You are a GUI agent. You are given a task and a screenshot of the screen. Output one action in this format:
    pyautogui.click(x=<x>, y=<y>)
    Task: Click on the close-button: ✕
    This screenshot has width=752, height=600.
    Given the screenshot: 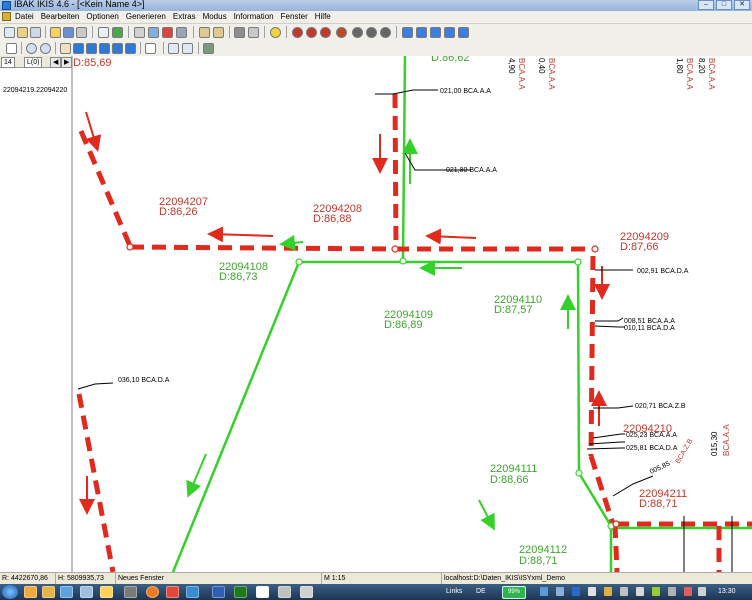 What is the action you would take?
    pyautogui.click(x=742, y=5)
    